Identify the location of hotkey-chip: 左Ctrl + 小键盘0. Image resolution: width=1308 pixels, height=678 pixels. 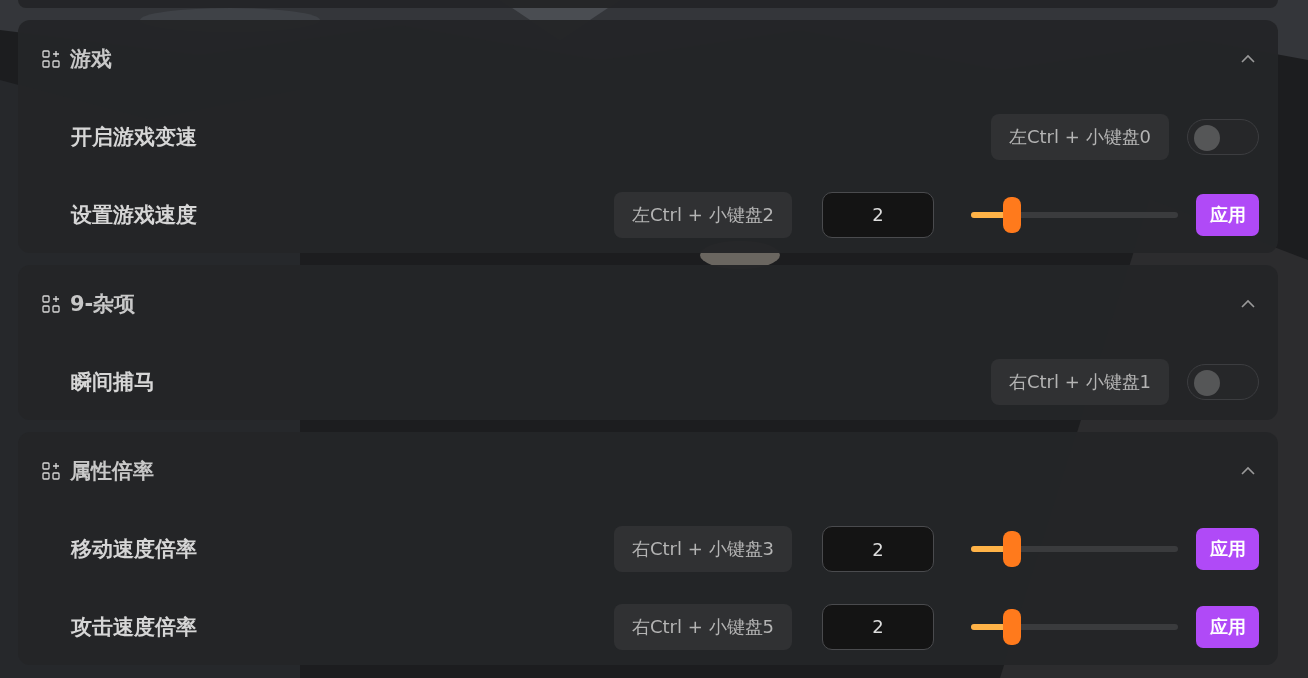
(1080, 137).